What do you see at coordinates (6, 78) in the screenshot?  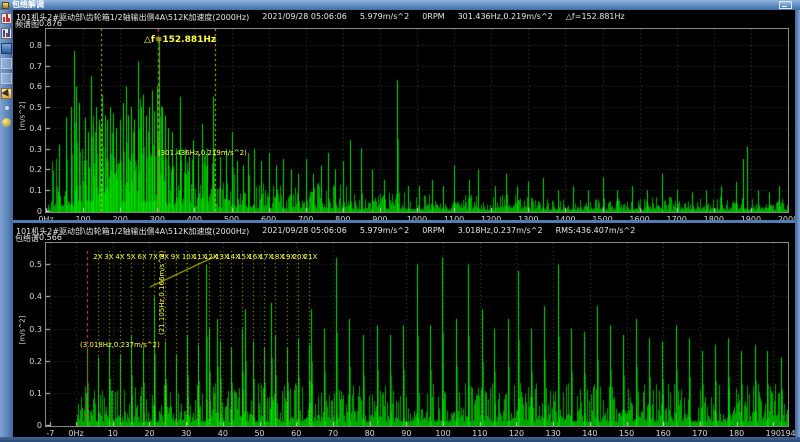 I see `zoom-out-icon` at bounding box center [6, 78].